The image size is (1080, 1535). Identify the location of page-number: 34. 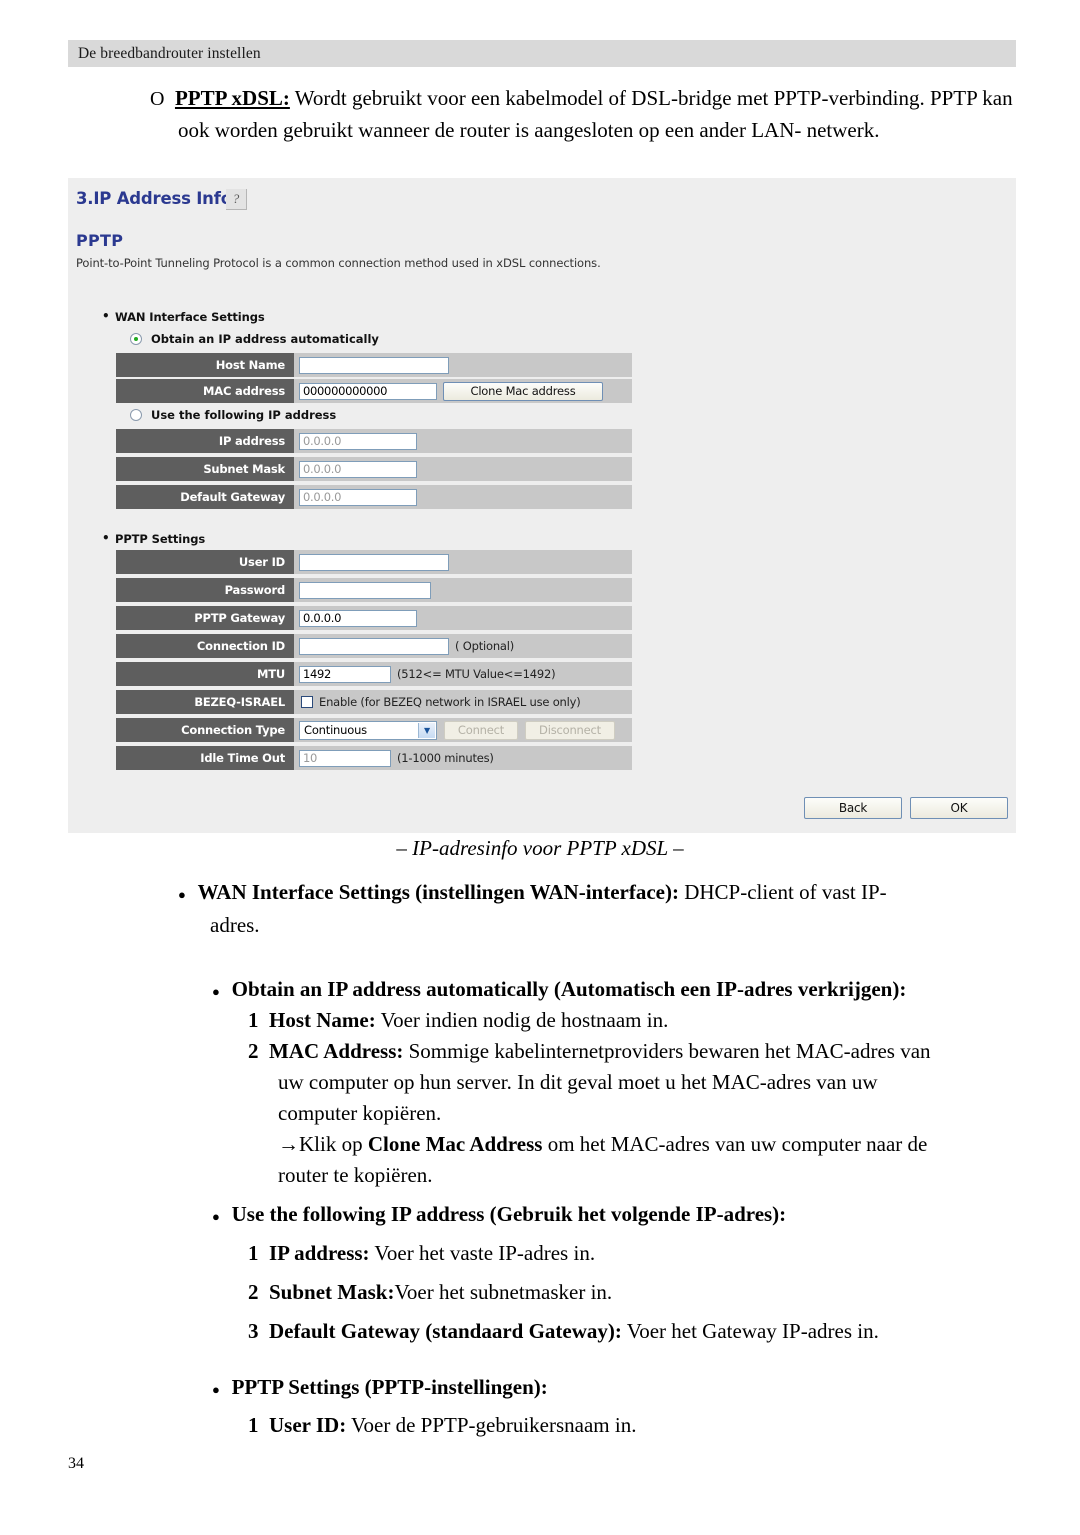
(76, 1463).